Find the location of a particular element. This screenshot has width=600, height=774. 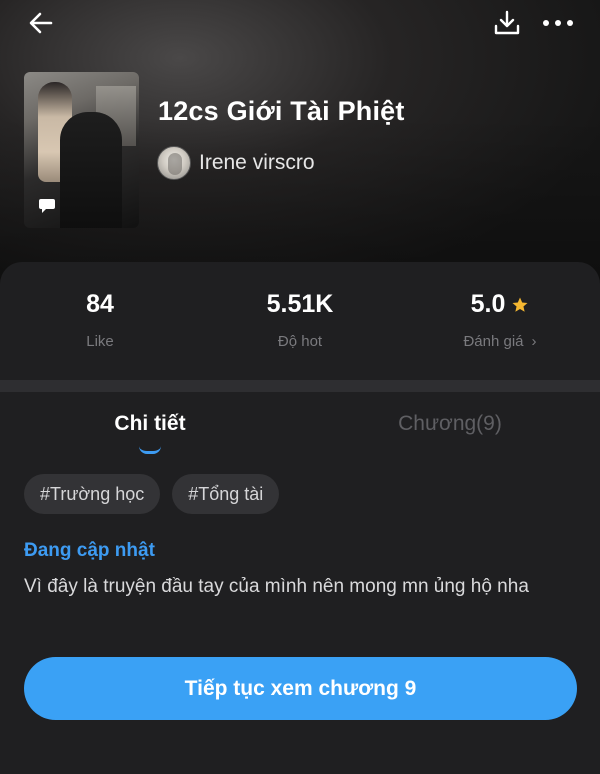

rating-value-row: 5.0 is located at coordinates (500, 304).